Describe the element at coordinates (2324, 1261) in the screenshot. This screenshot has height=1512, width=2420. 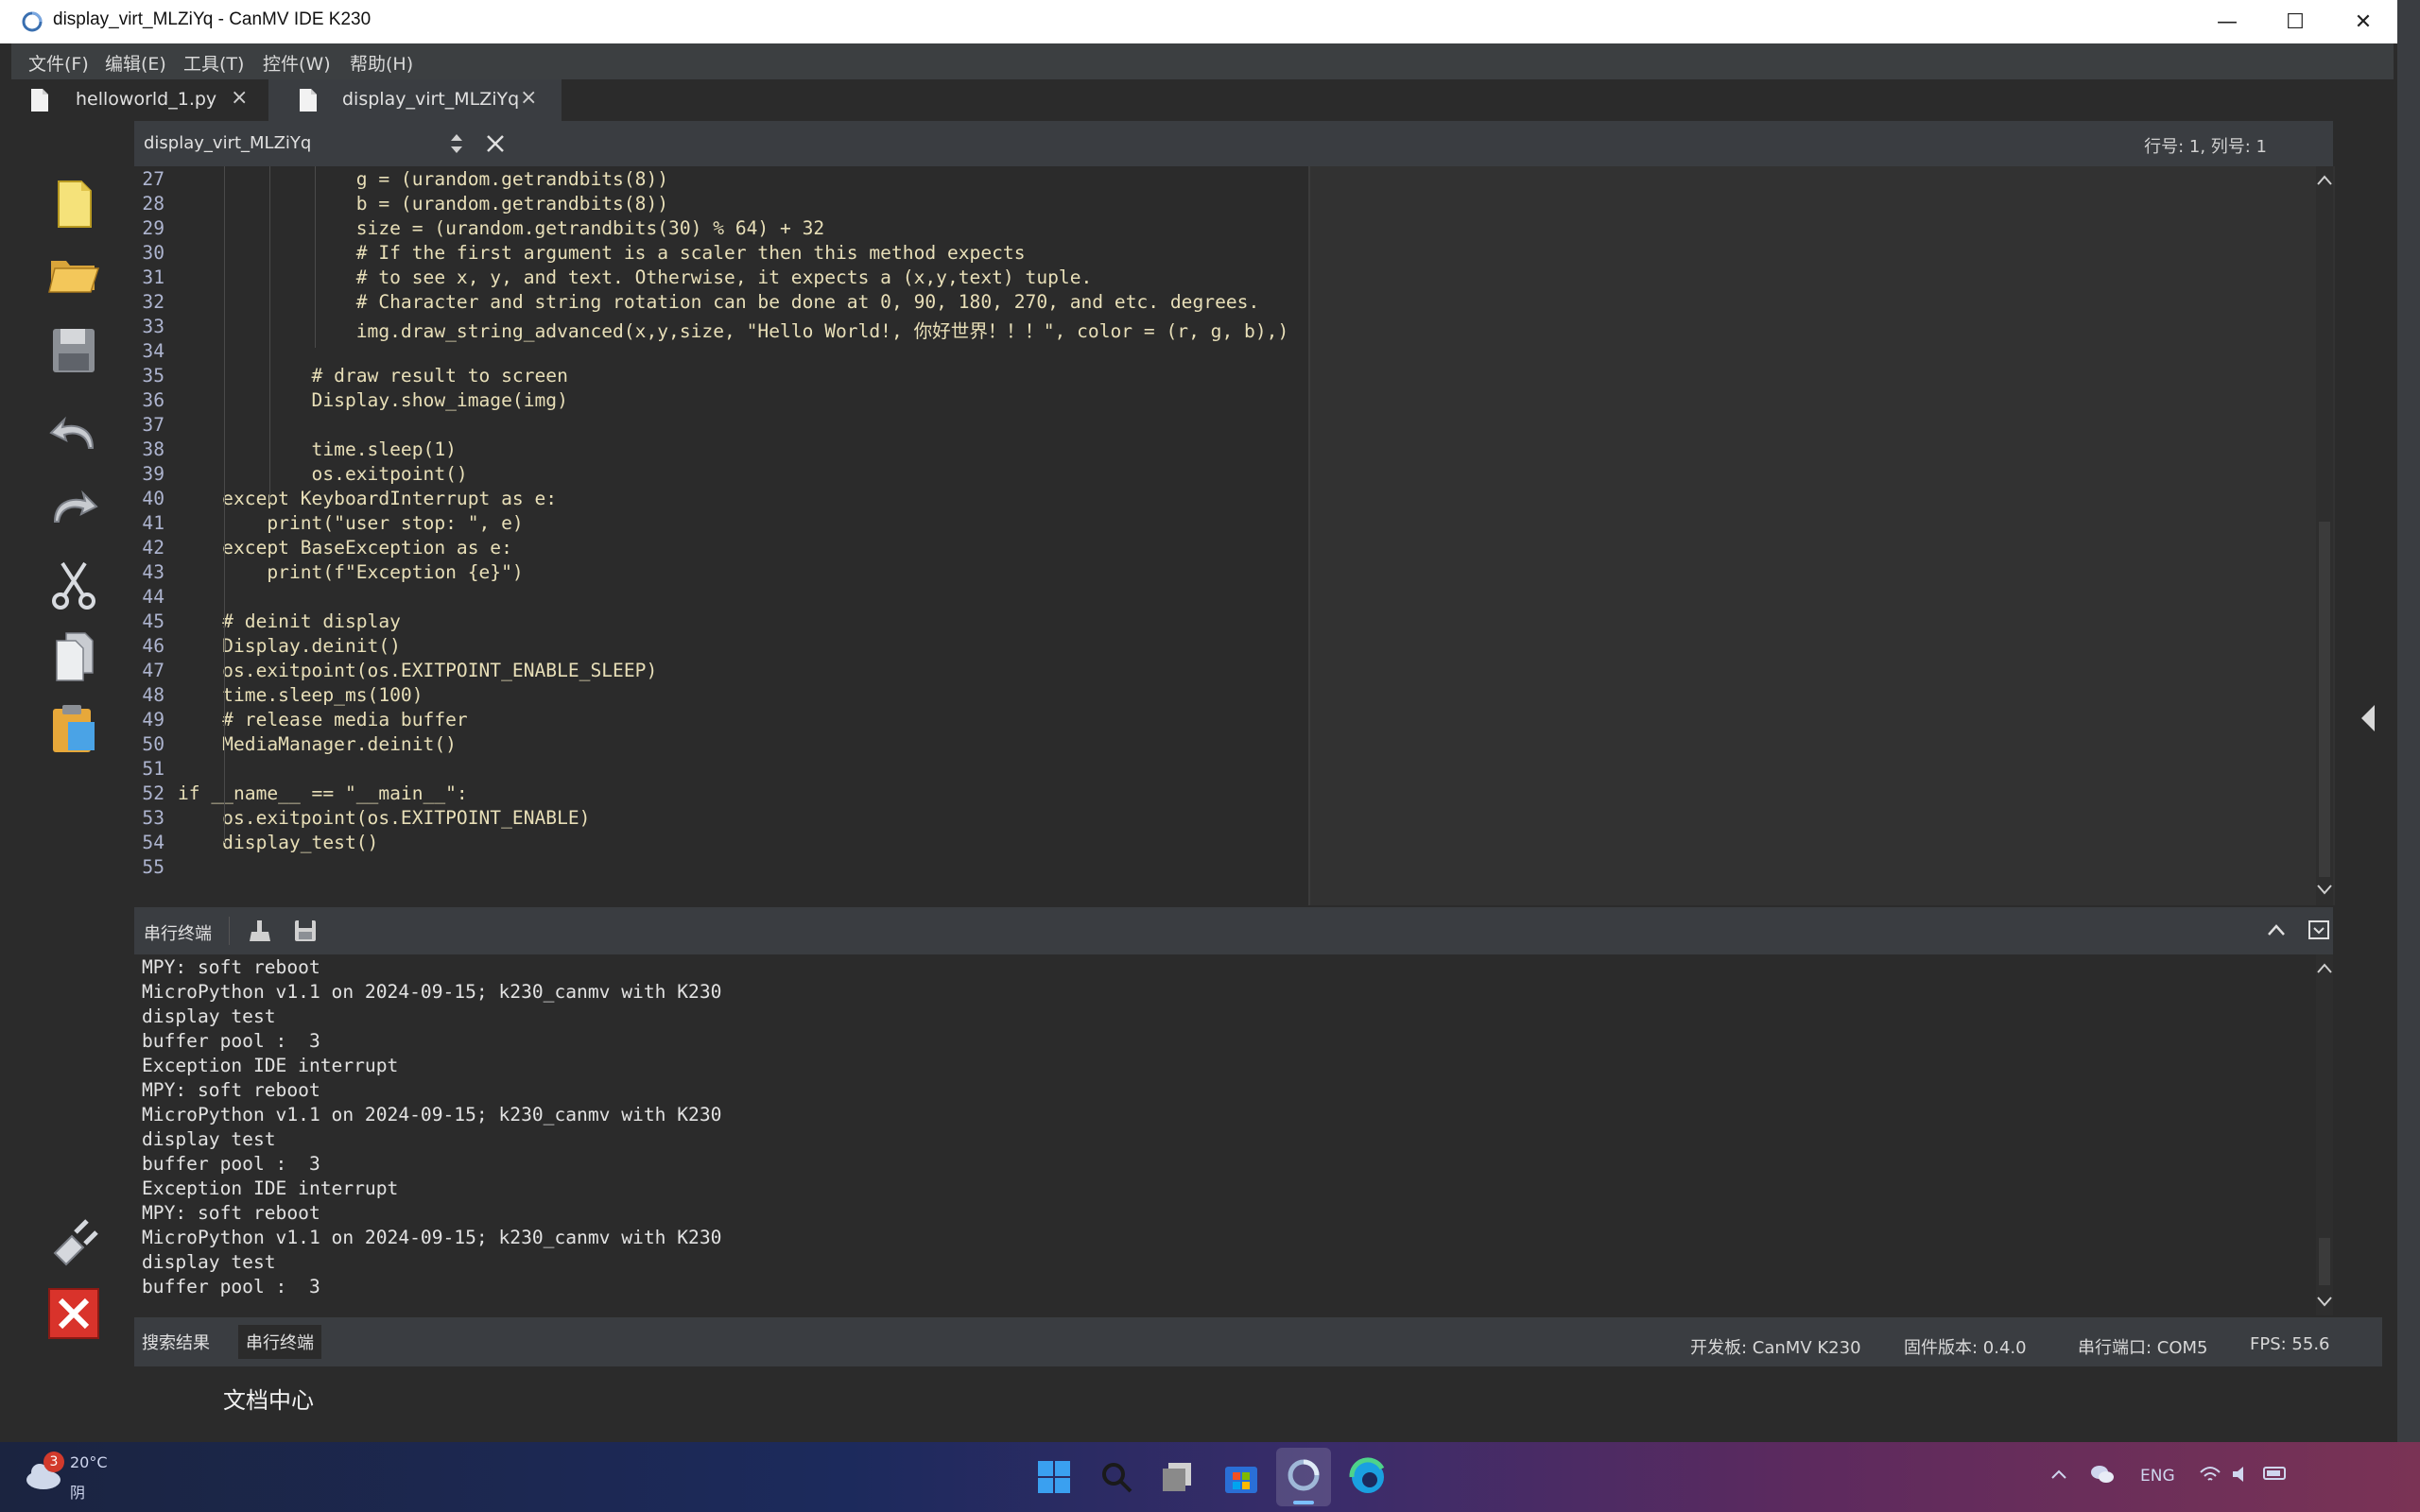
I see `terminal-scroll-thumb` at that location.